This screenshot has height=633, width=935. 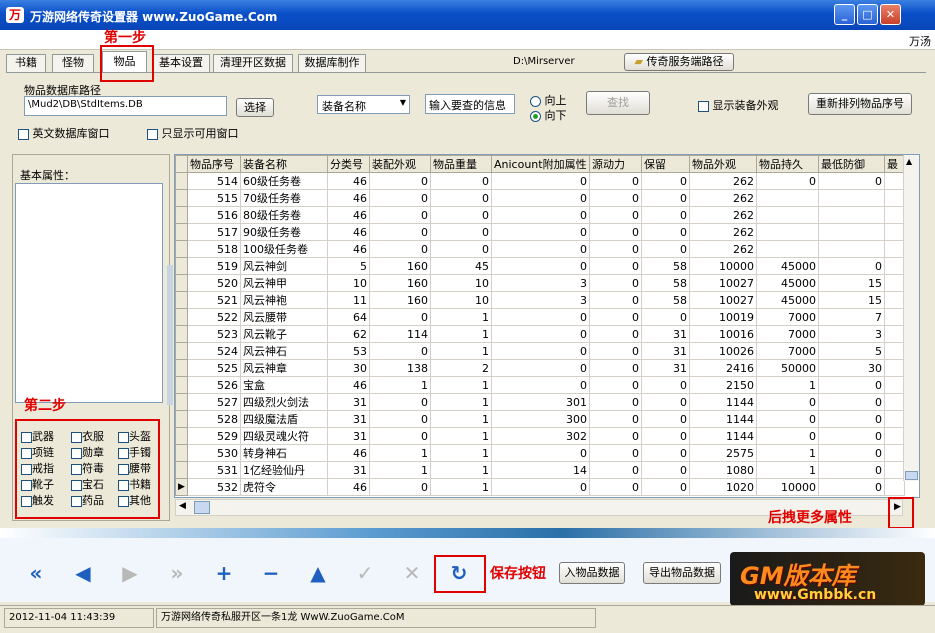 I want to click on table-cell: 520, so click(x=214, y=283).